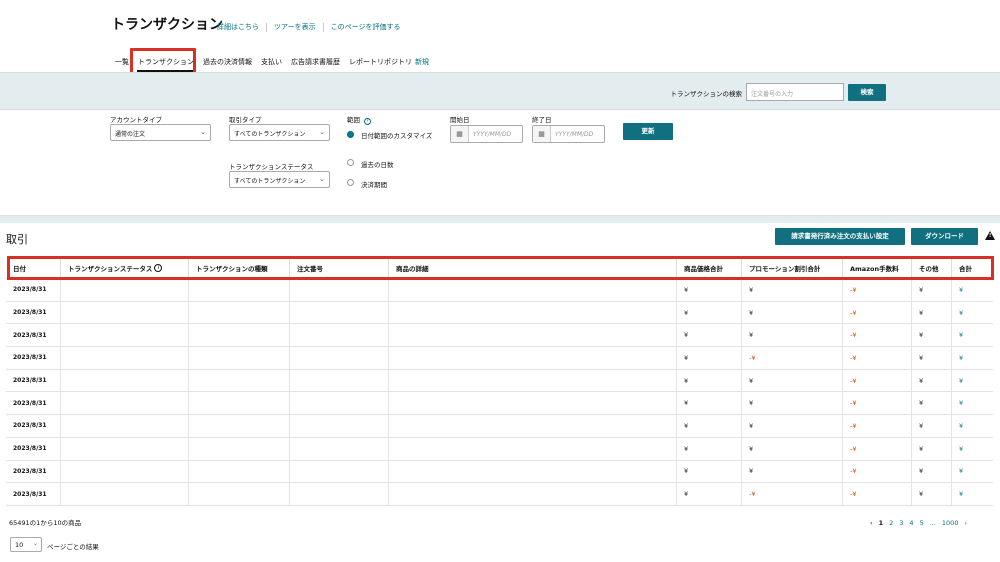  I want to click on radio-settlement-period: 決済期間, so click(367, 184).